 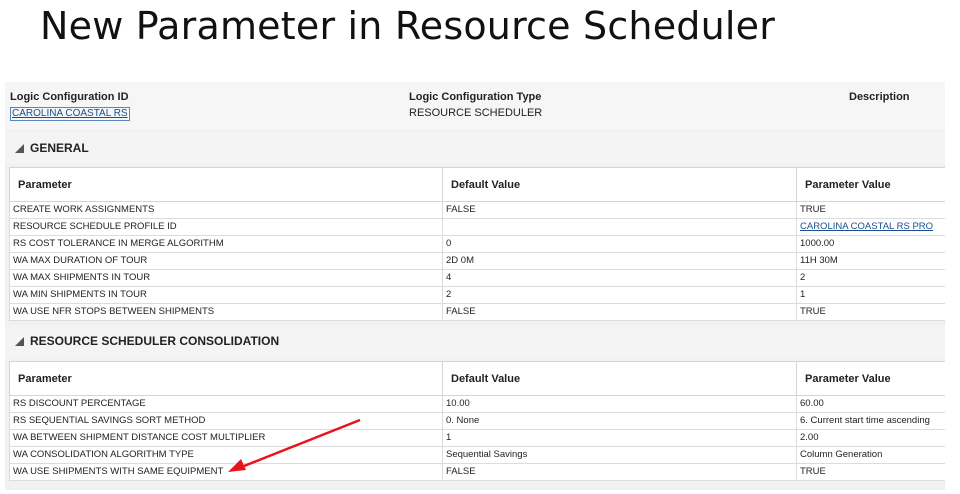 What do you see at coordinates (870, 278) in the screenshot?
I see `parameter-value-cell: 2` at bounding box center [870, 278].